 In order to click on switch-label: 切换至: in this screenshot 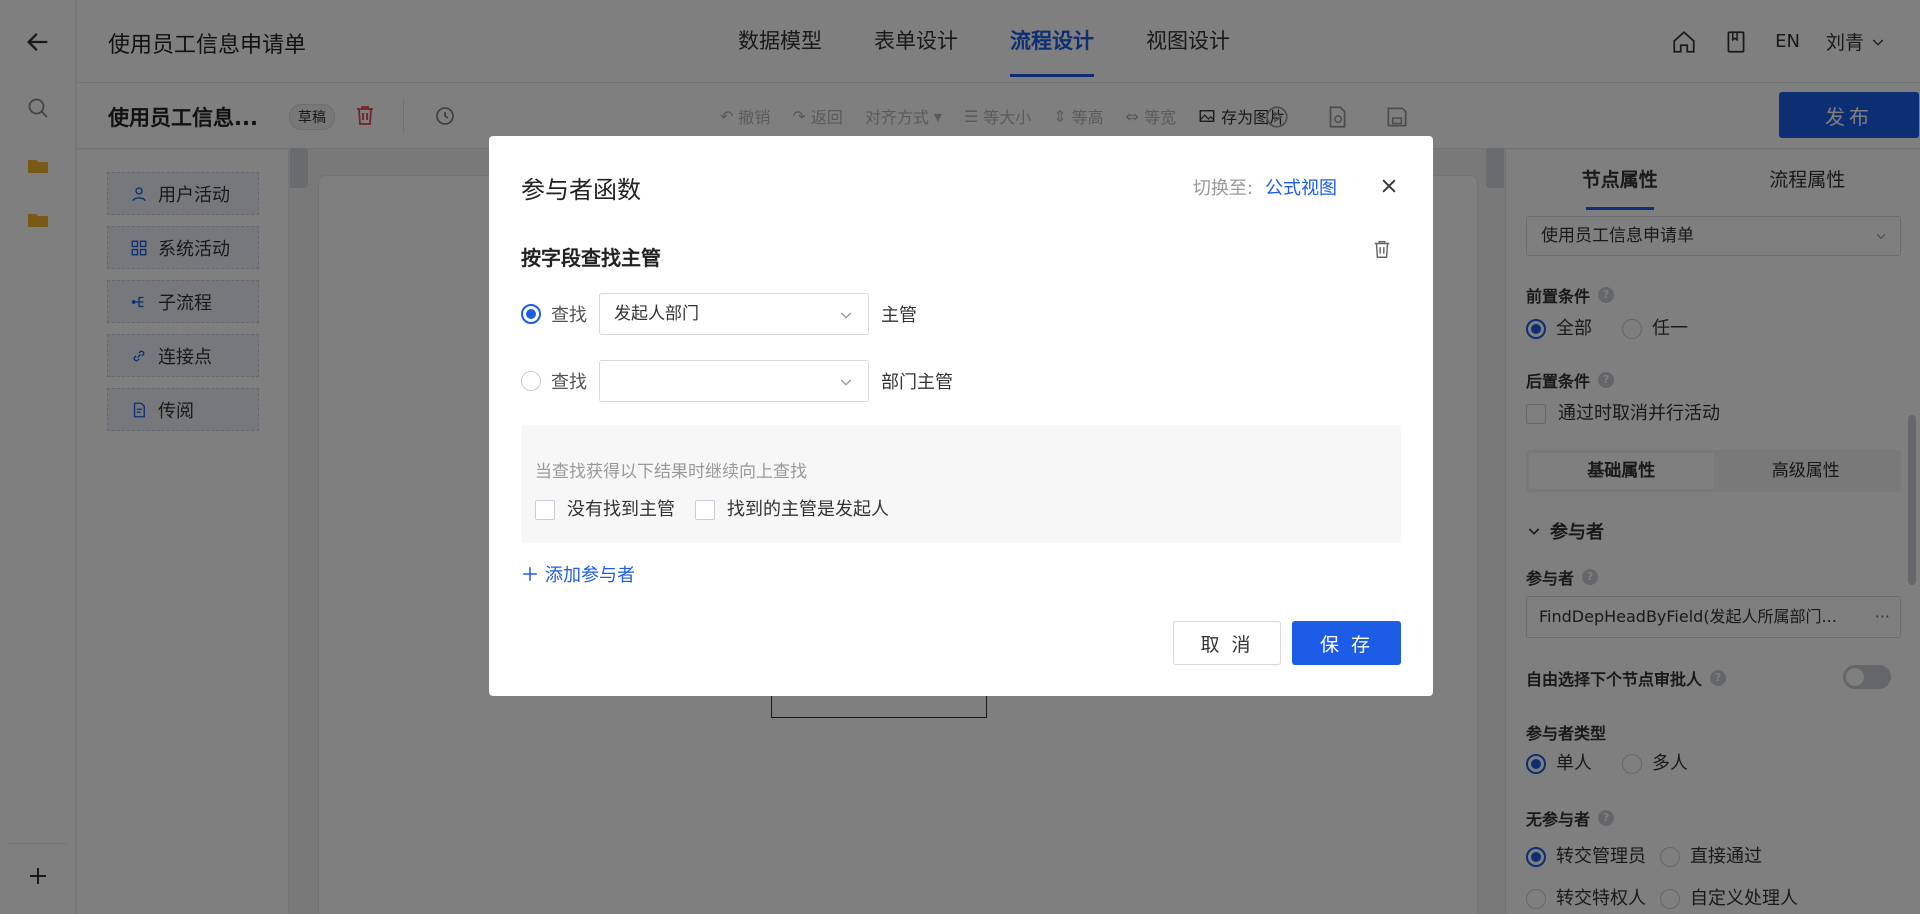, I will do `click(1222, 188)`.